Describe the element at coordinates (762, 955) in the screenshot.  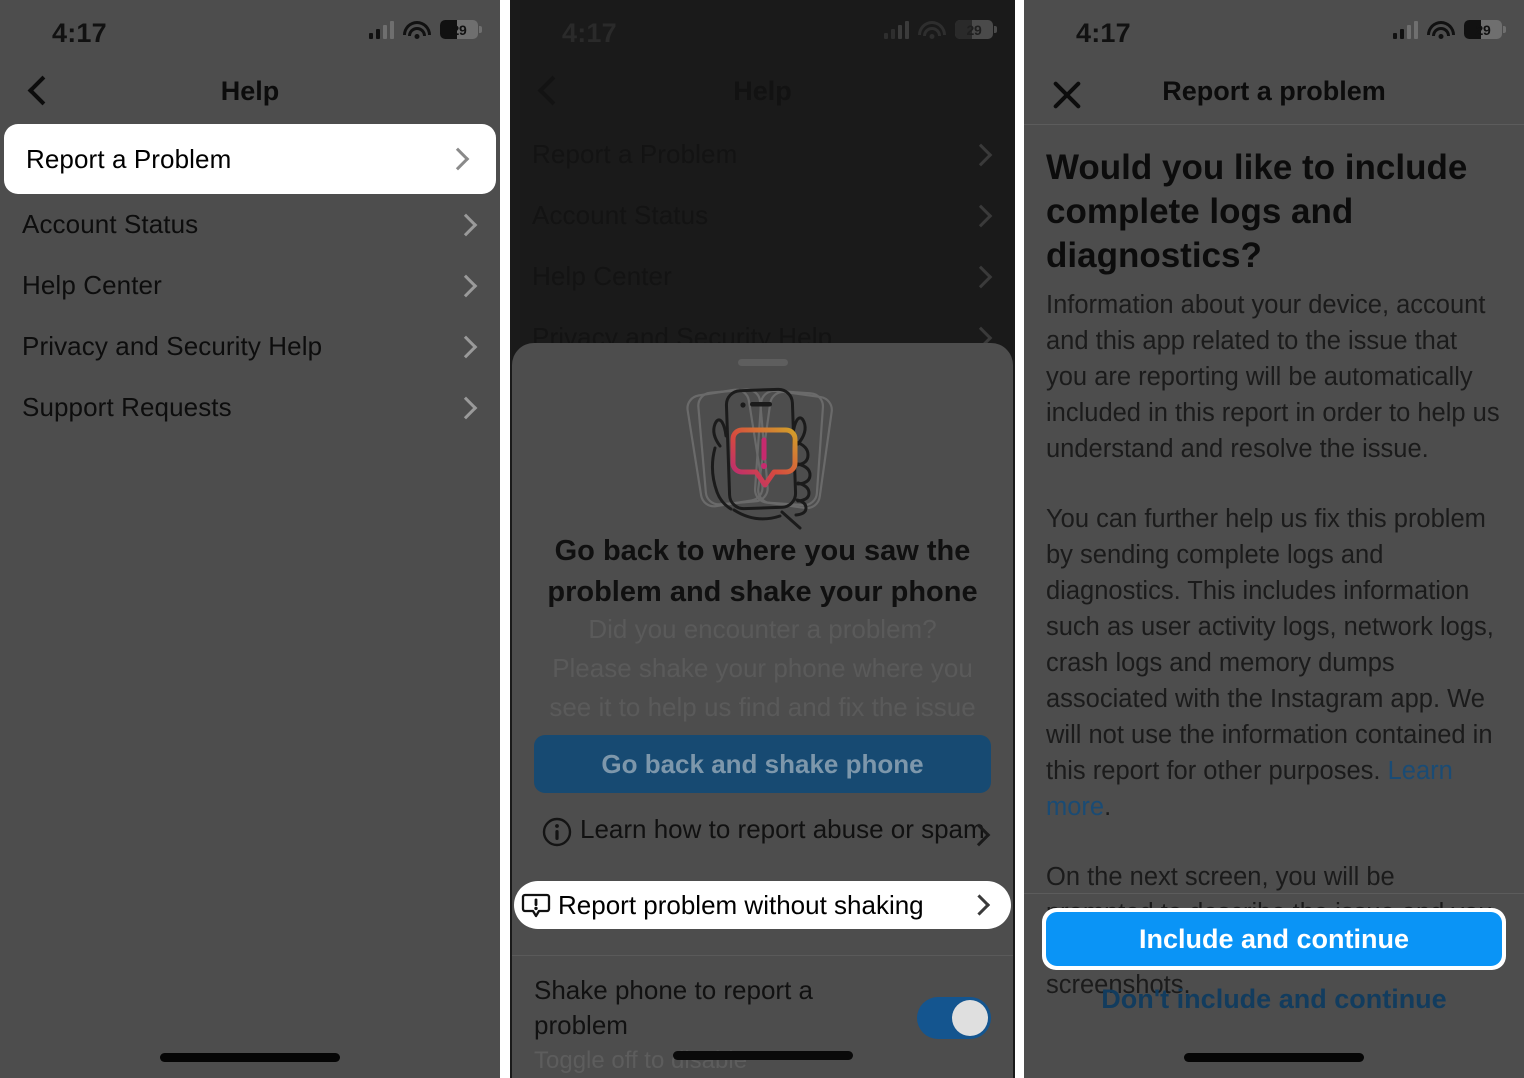
I see `sheet-divider` at that location.